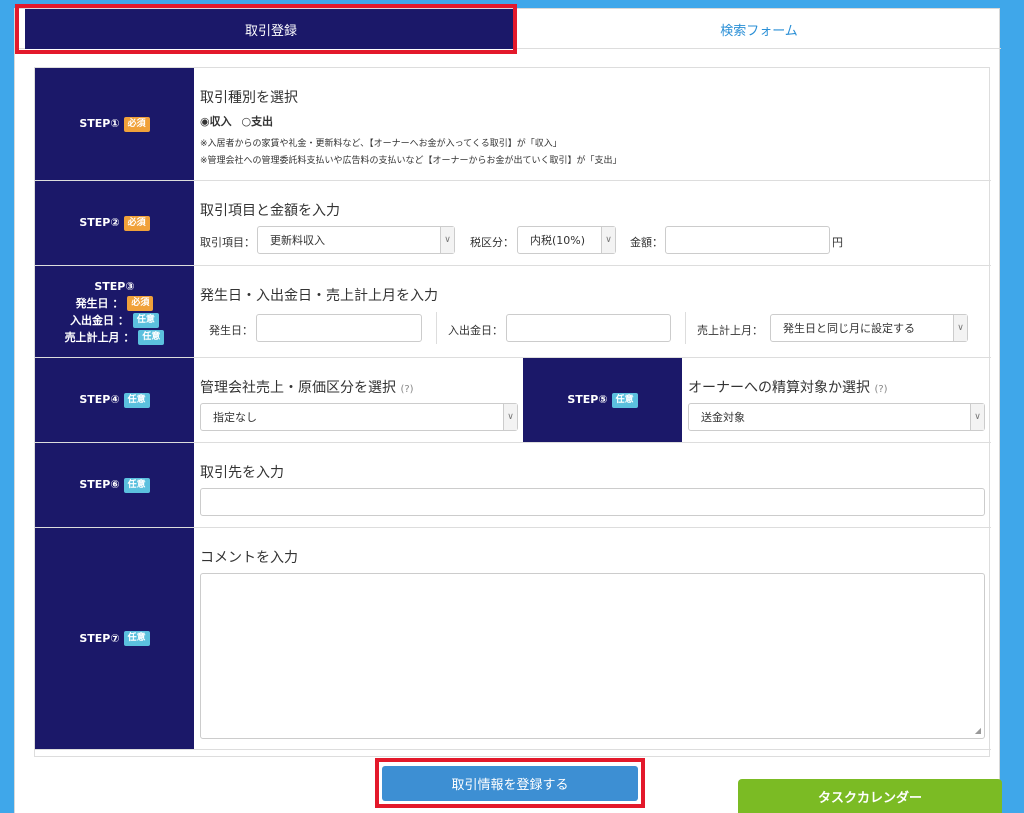  I want to click on step-number: STEP⑤, so click(587, 399).